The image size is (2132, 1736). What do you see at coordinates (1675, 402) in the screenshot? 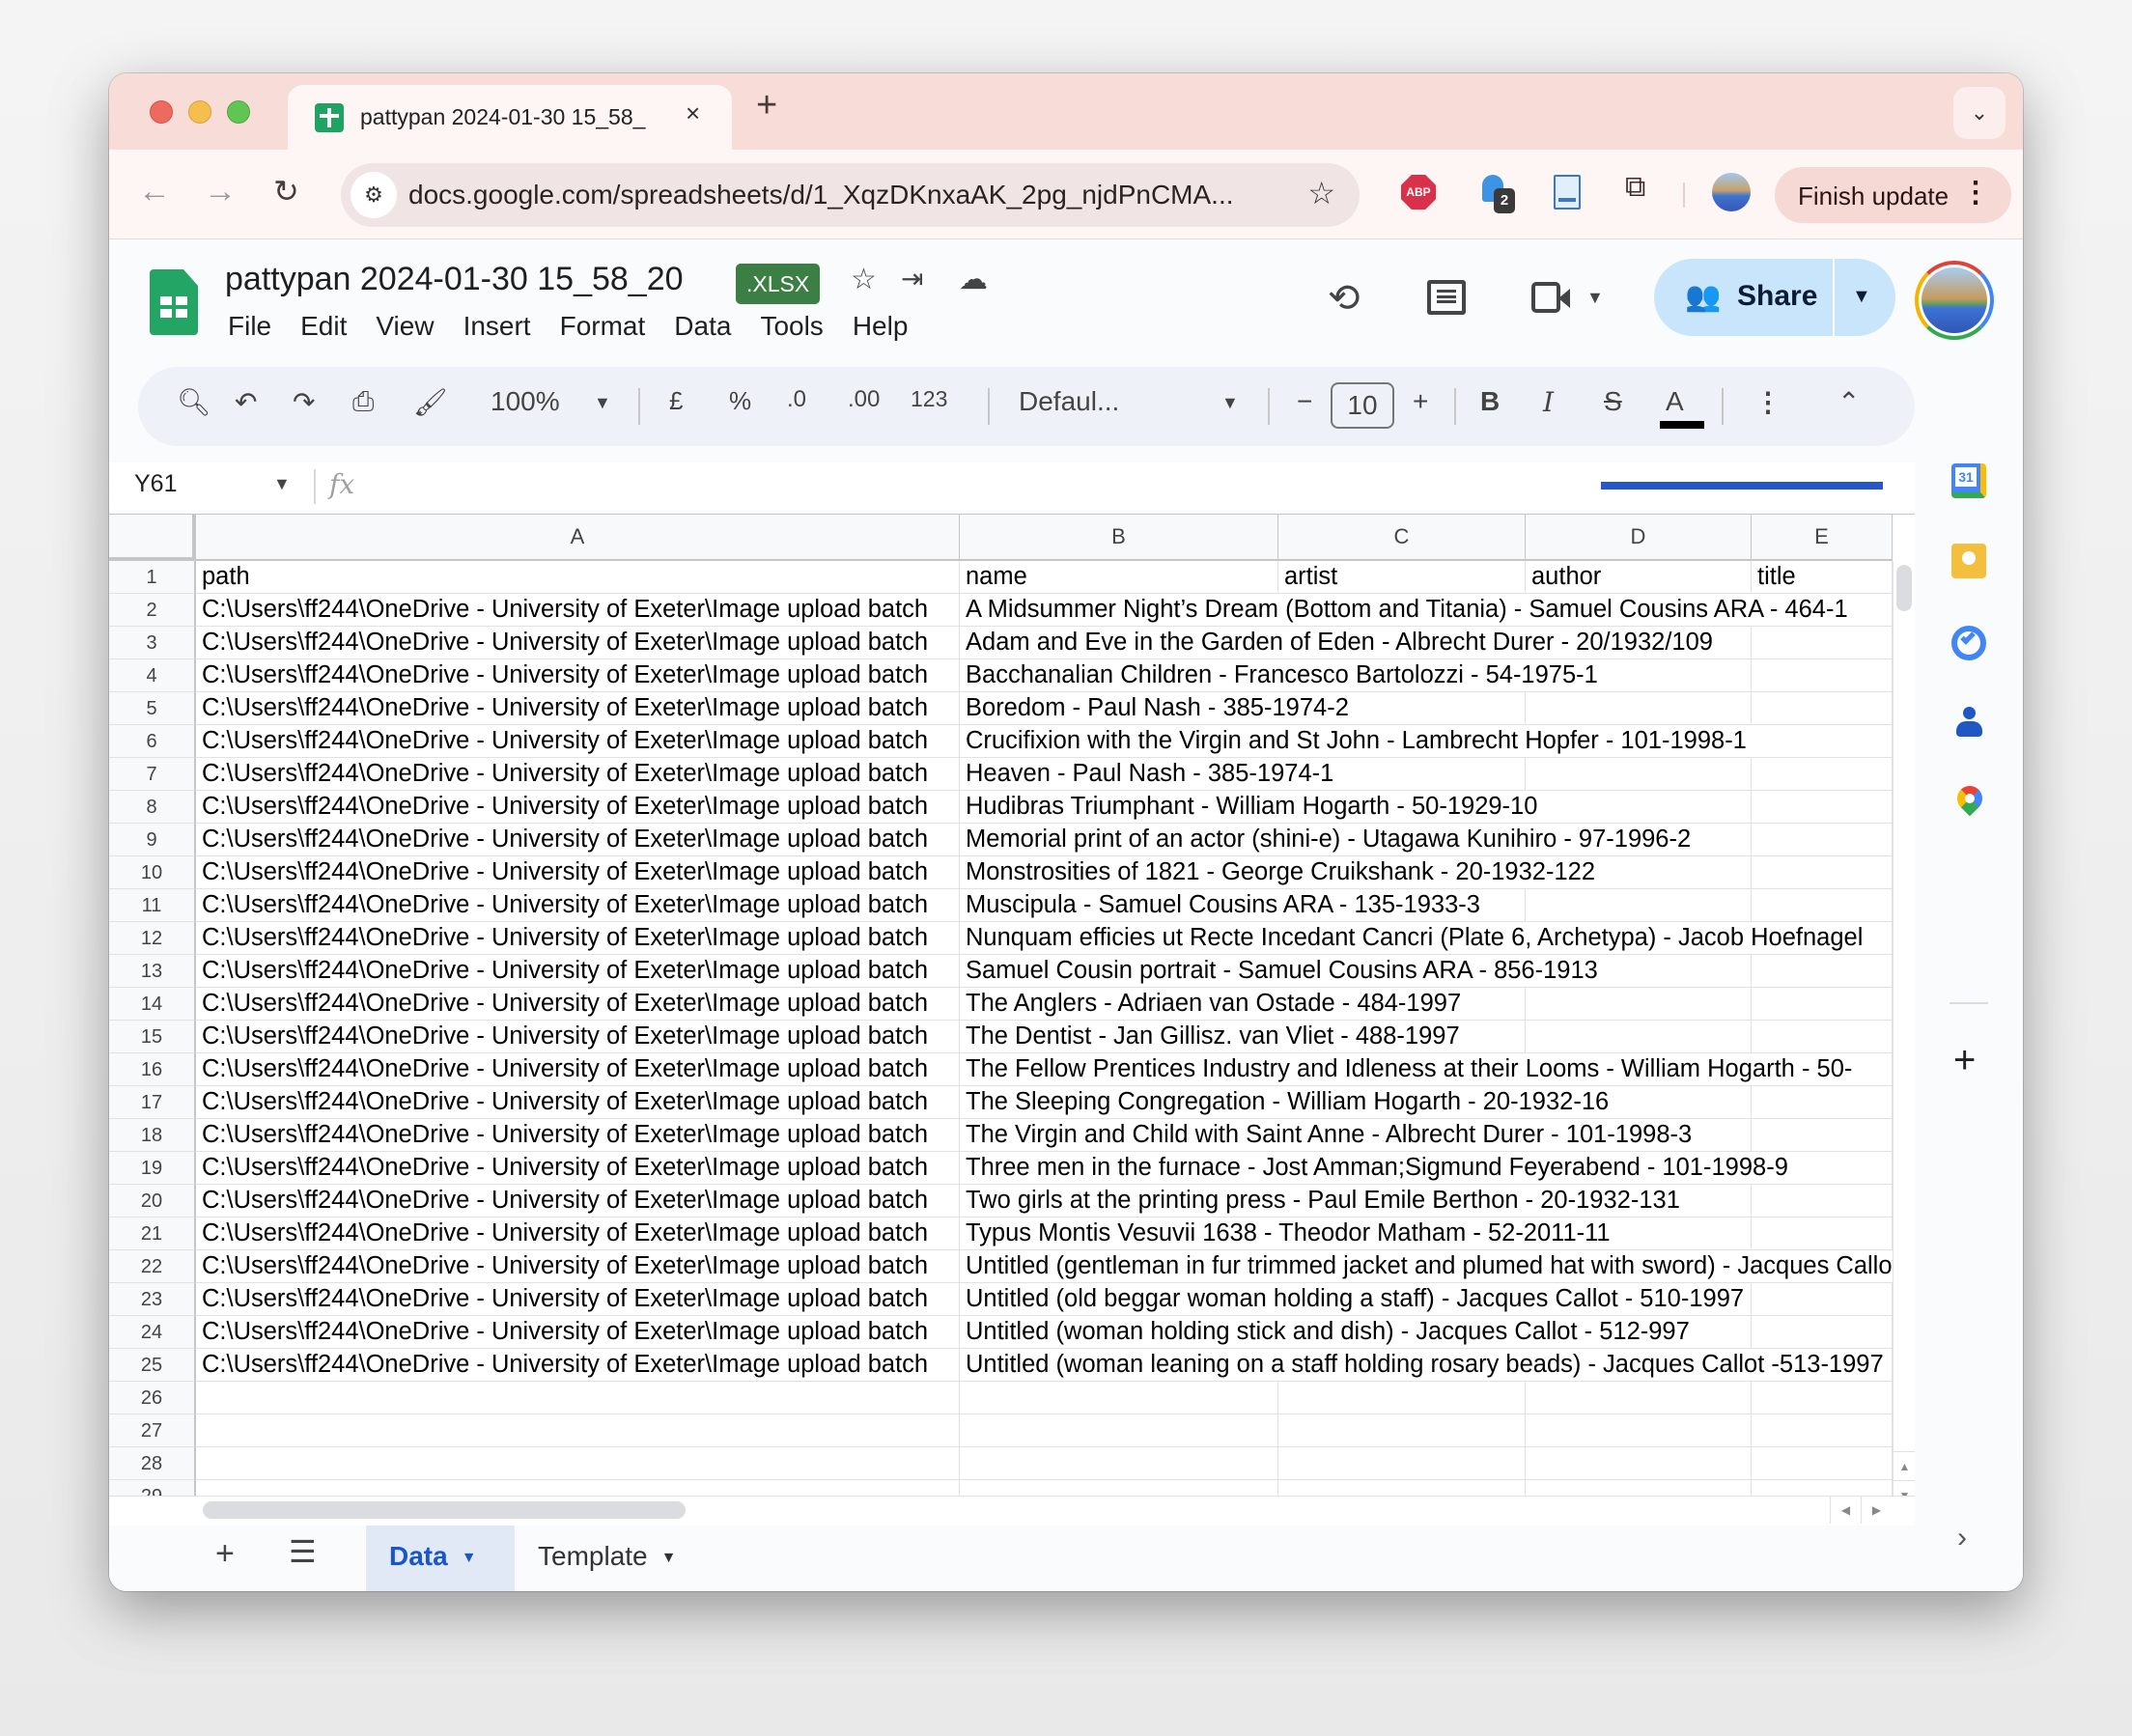
I see `text-color-button: A` at bounding box center [1675, 402].